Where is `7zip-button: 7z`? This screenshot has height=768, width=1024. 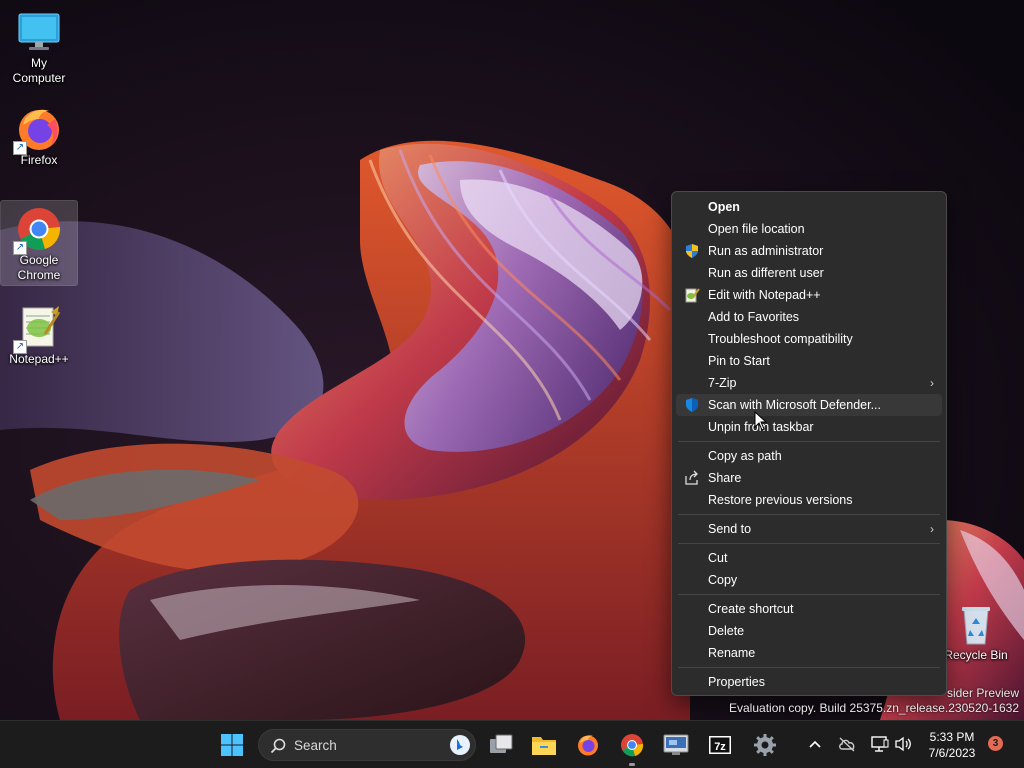 7zip-button: 7z is located at coordinates (720, 745).